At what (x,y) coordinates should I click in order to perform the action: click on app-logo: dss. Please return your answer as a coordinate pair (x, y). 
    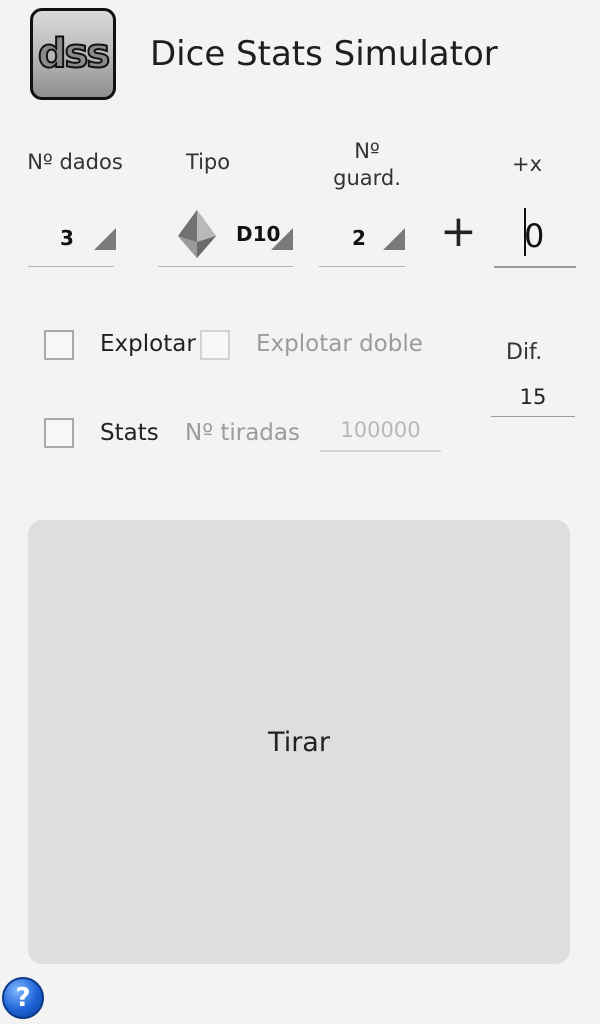
    Looking at the image, I should click on (73, 54).